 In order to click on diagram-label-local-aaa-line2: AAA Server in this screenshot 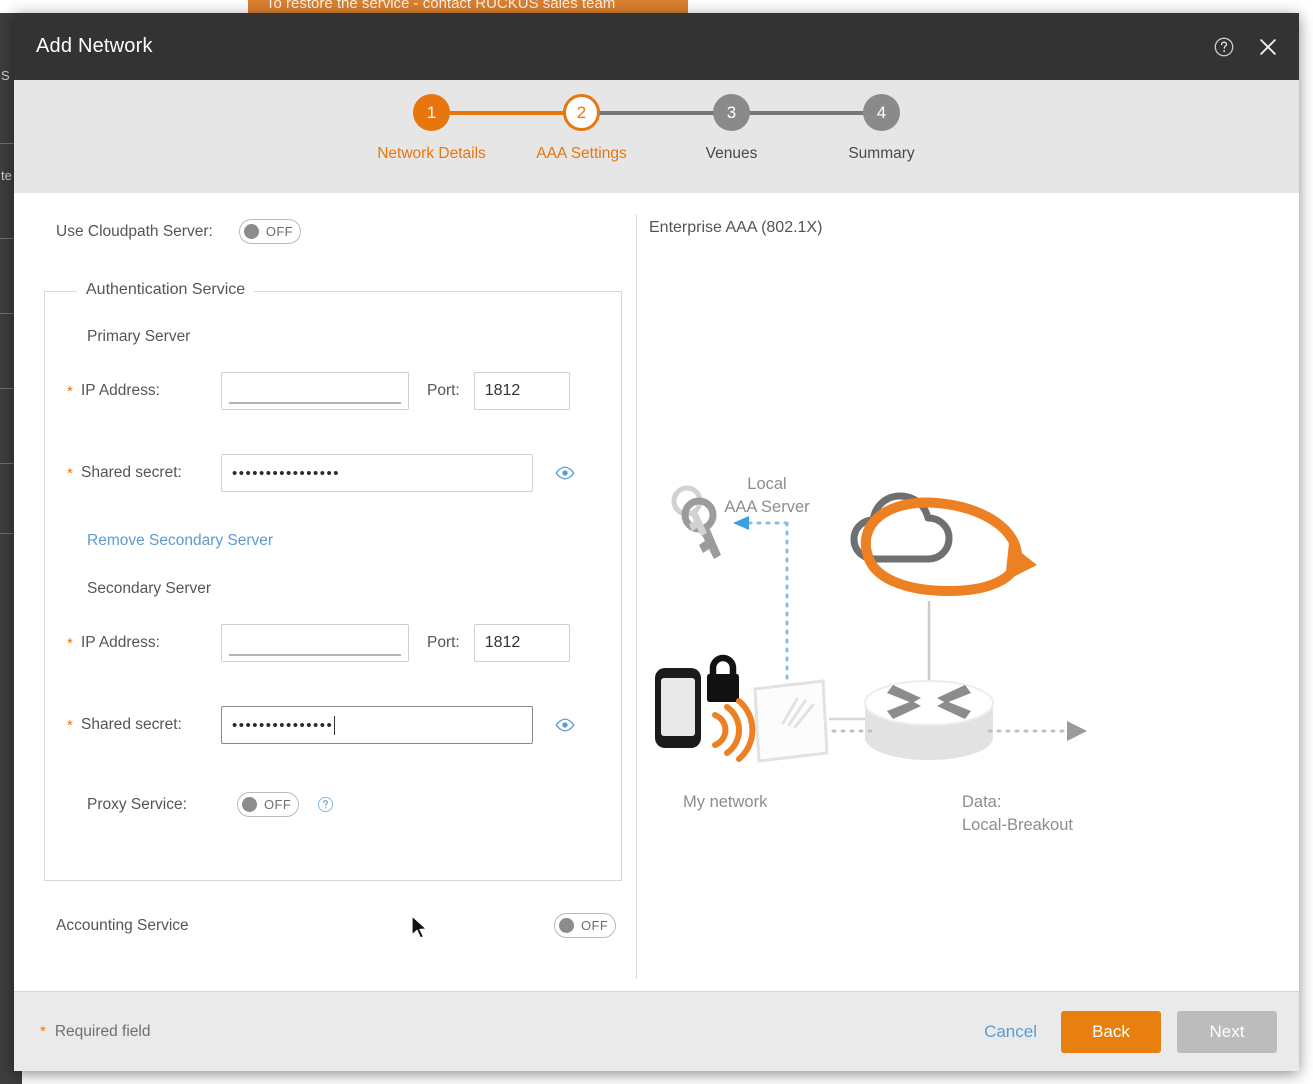, I will do `click(767, 507)`.